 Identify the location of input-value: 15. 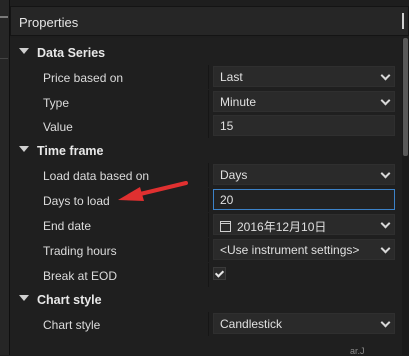
(227, 126).